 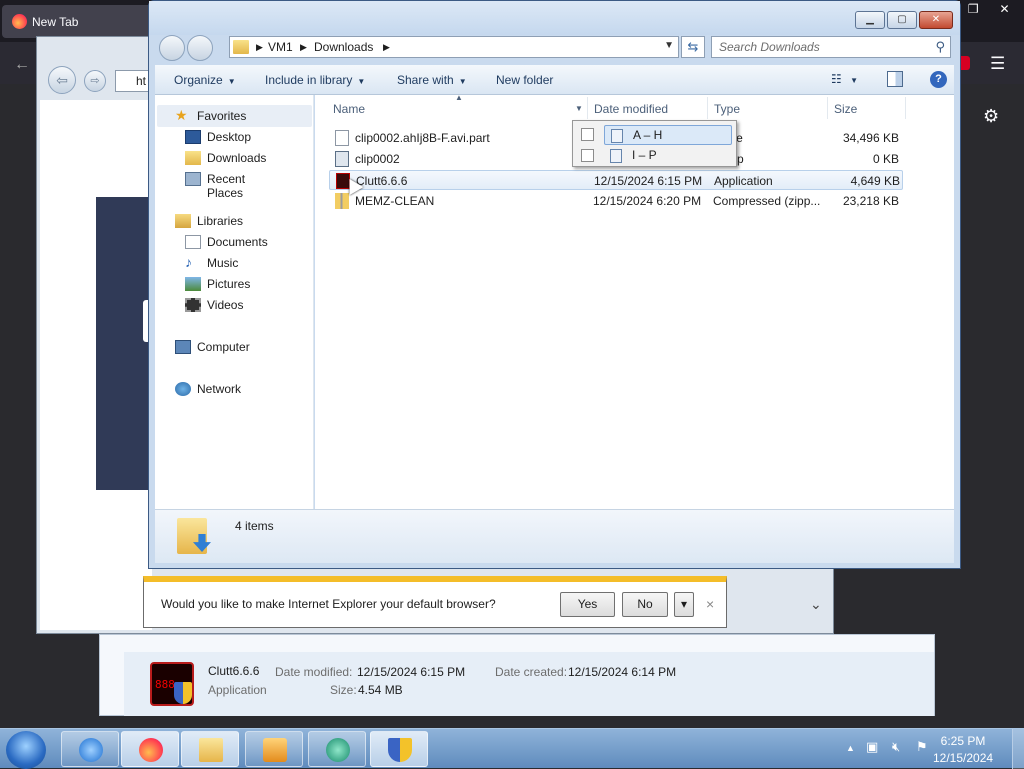 What do you see at coordinates (991, 116) in the screenshot?
I see `gear-icon: ⚙` at bounding box center [991, 116].